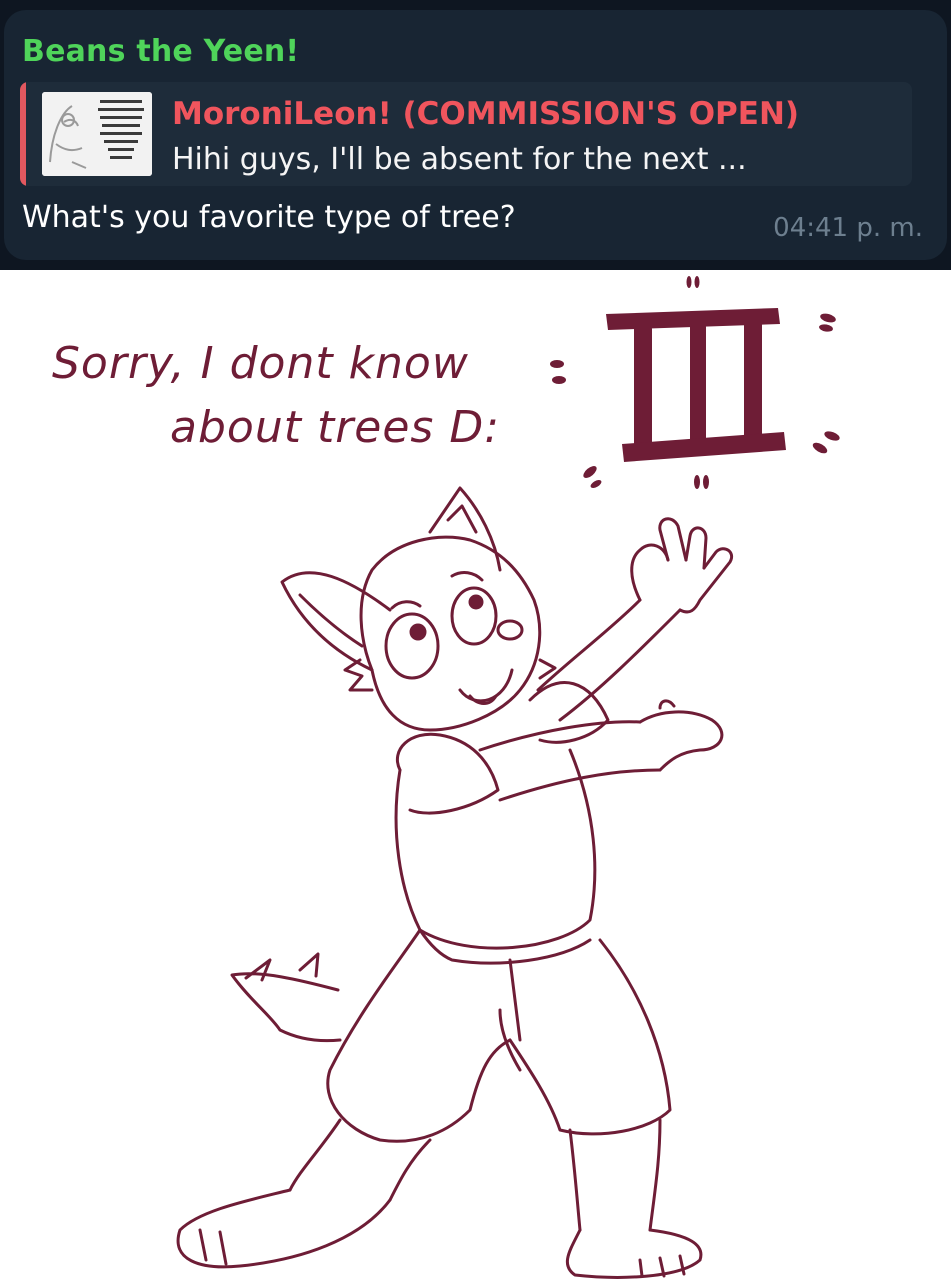 The height and width of the screenshot is (1280, 951). I want to click on caption-line-2: about trees D:, so click(335, 427).